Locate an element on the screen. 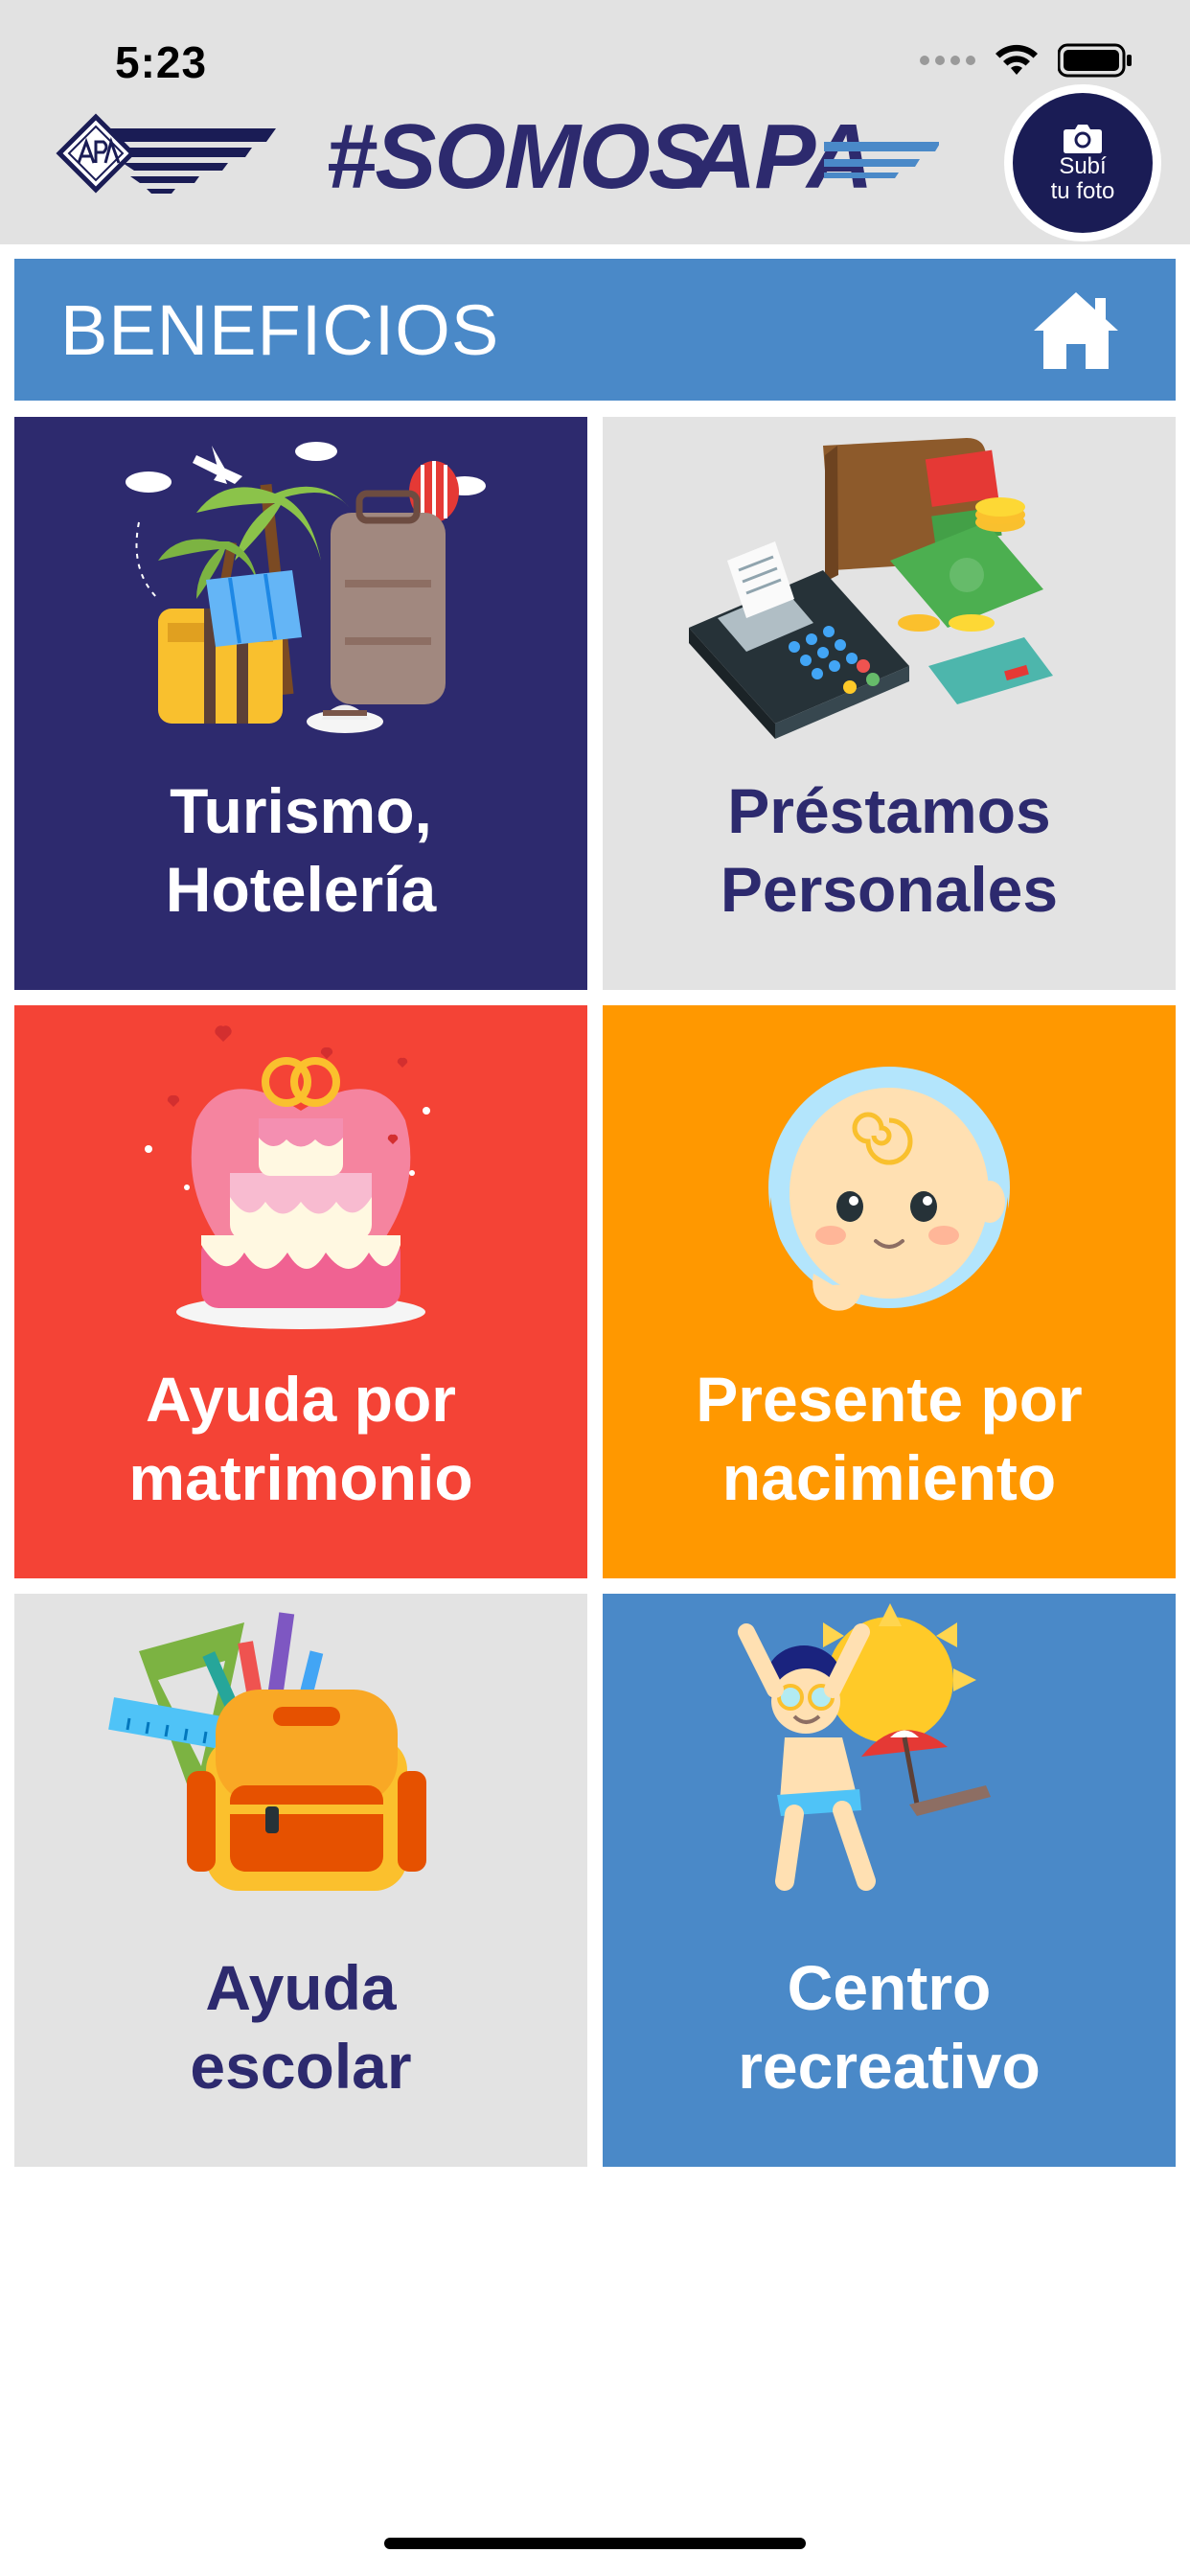  somos-apa-logo: #SOMOS APA is located at coordinates (633, 156).